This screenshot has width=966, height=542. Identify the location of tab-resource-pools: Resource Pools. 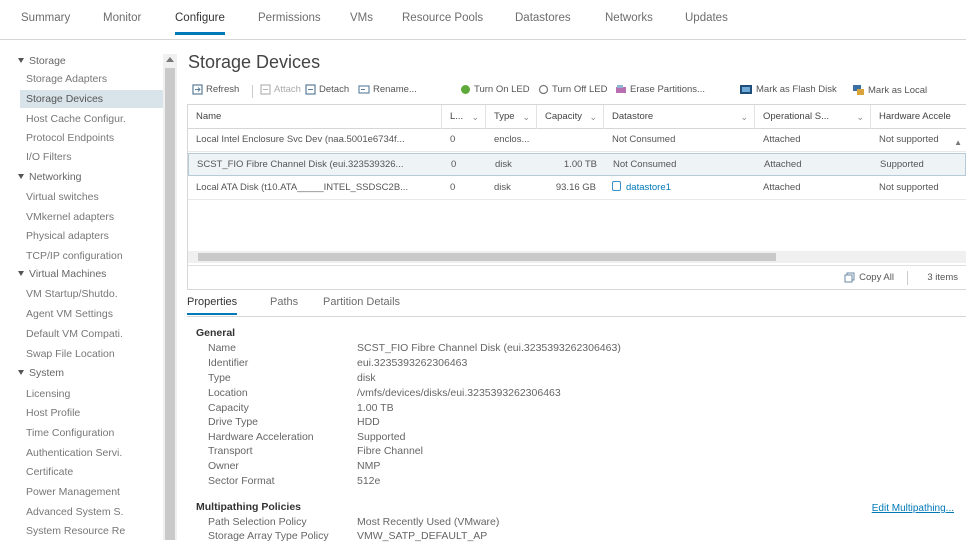
(442, 18).